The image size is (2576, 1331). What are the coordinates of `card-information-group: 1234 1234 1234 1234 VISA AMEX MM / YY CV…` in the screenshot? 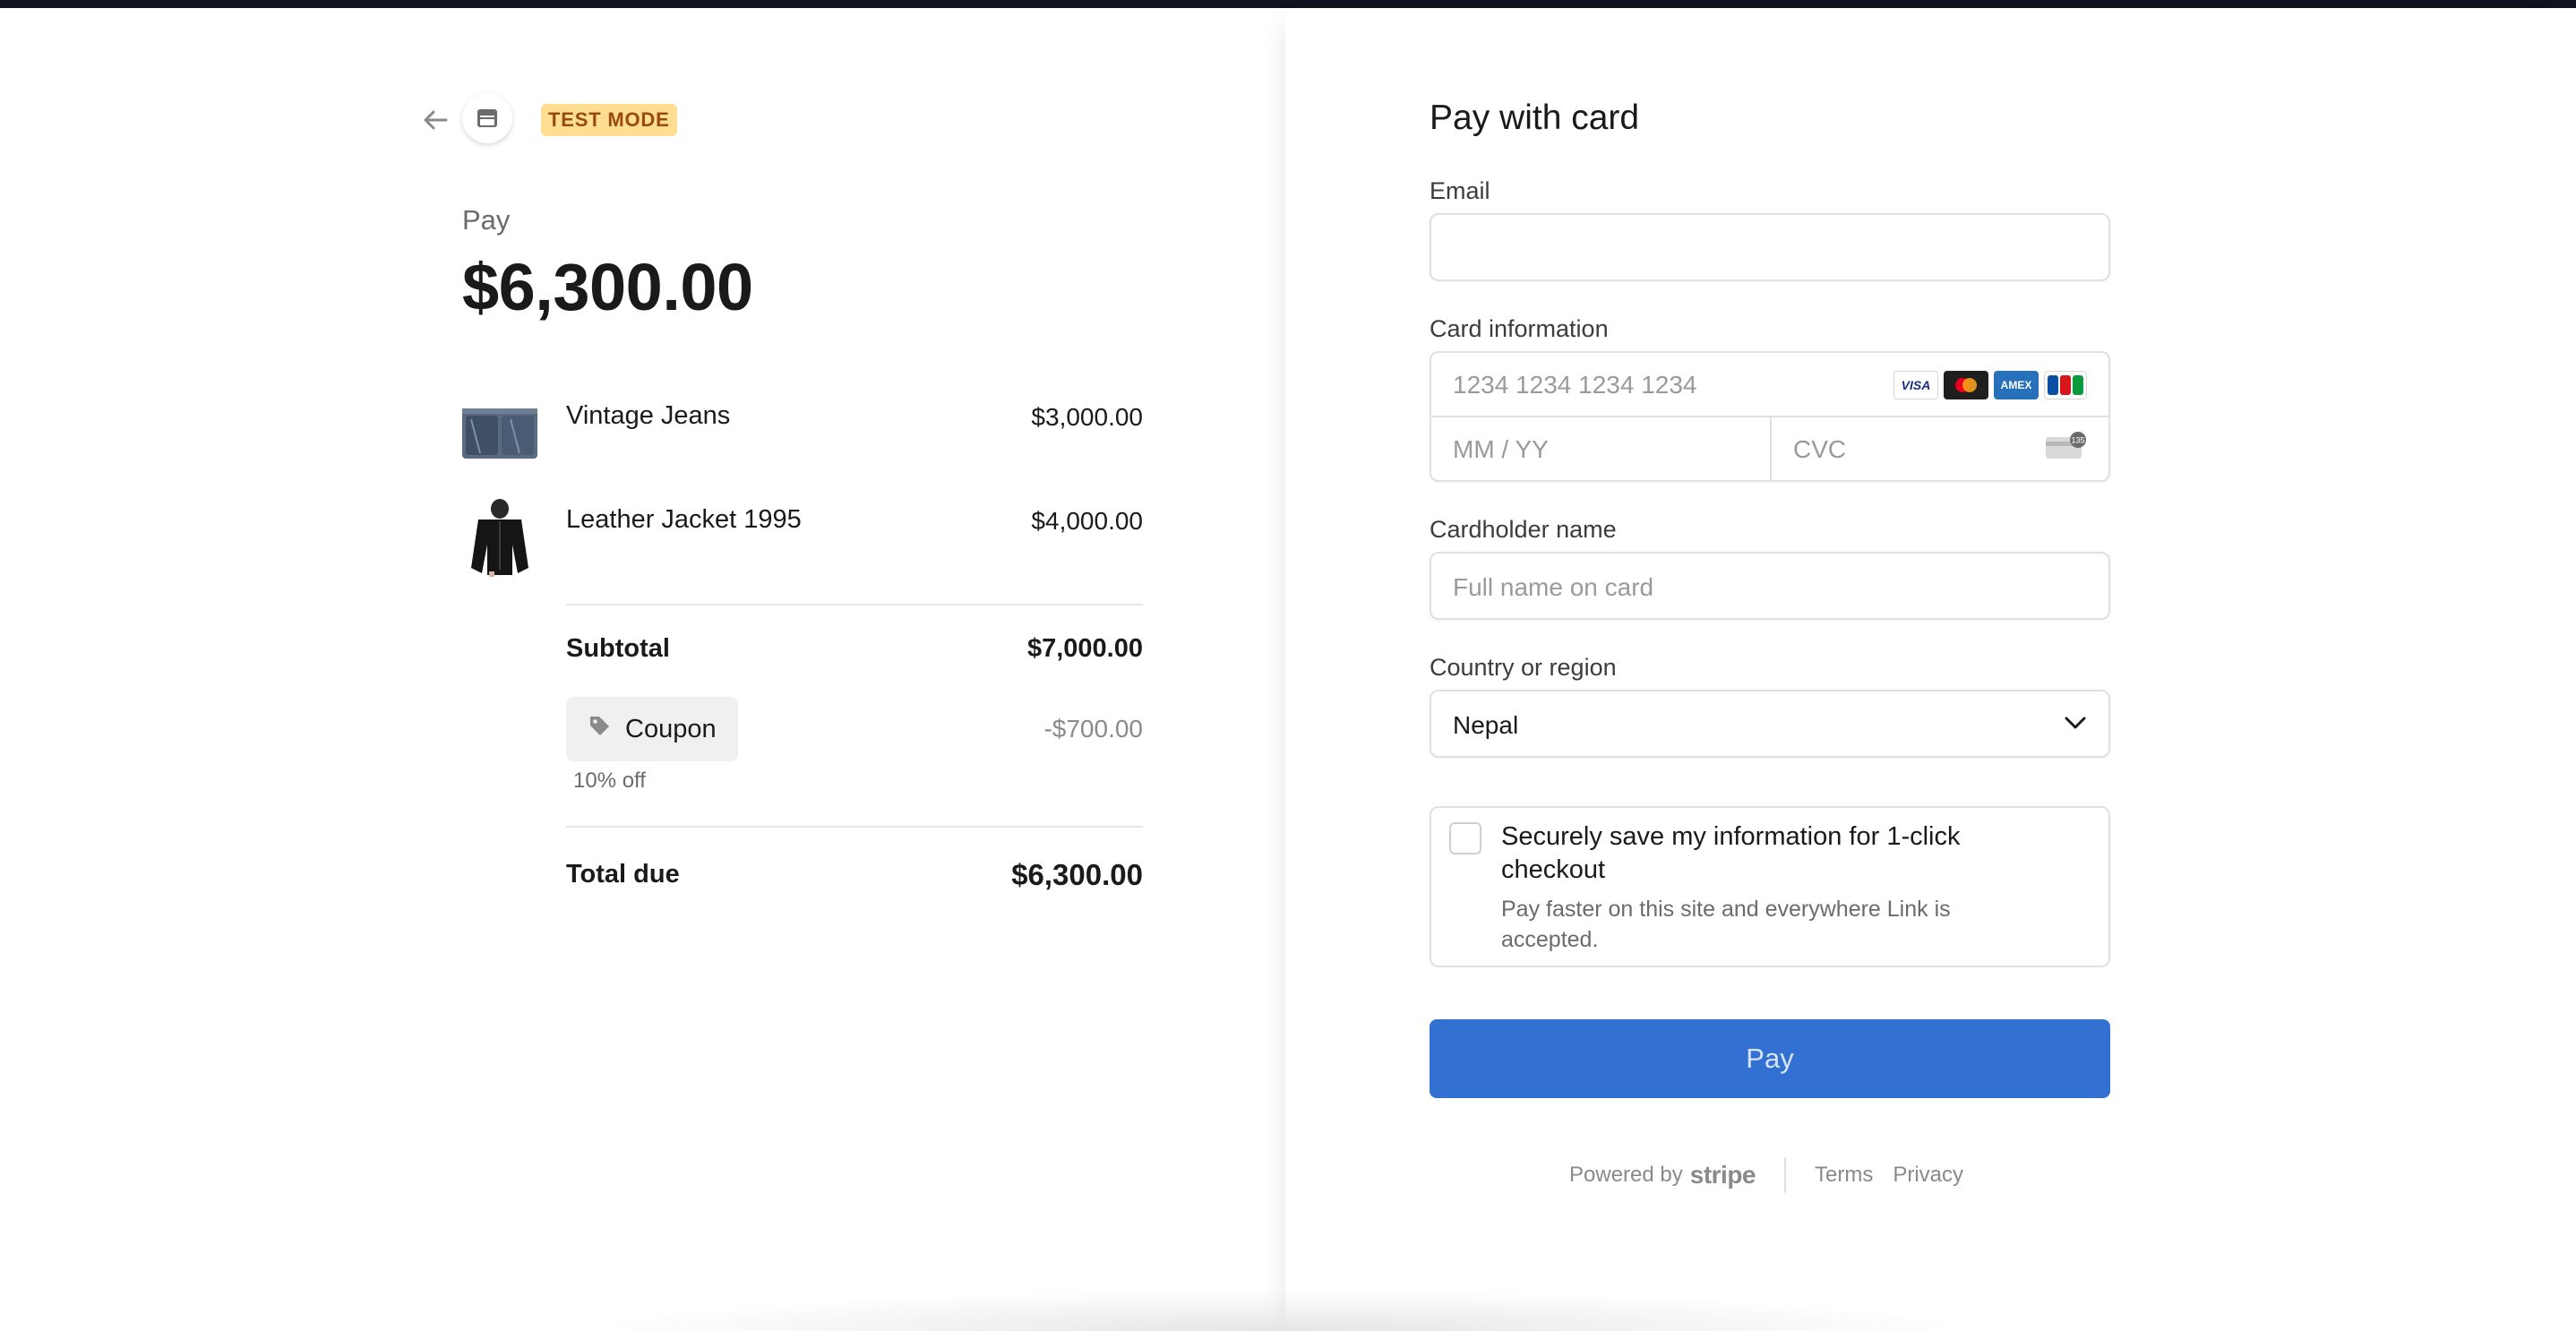 It's located at (1770, 416).